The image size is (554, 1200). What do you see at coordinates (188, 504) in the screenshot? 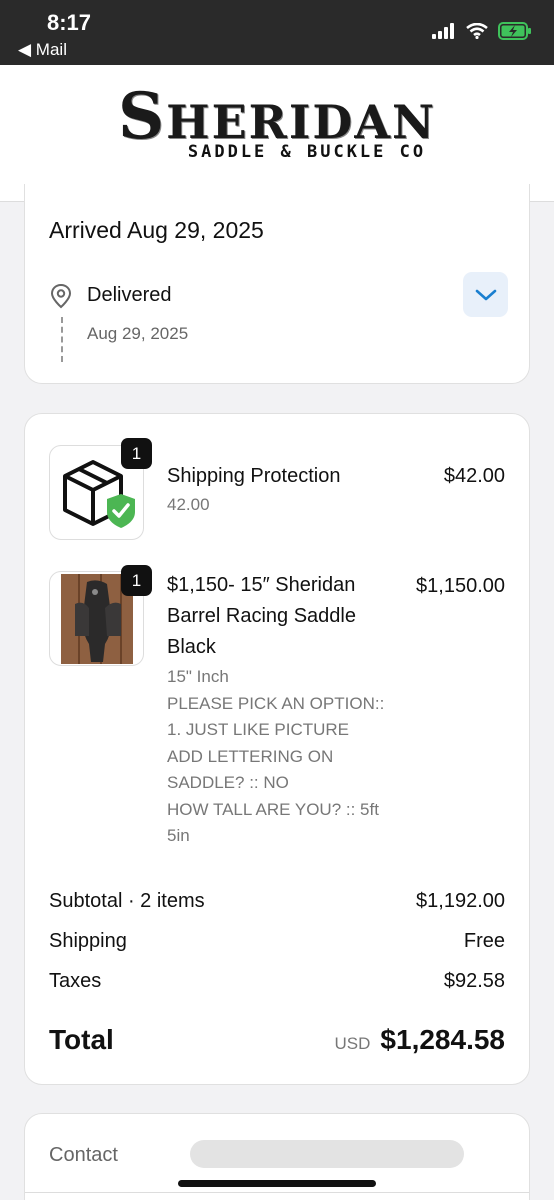
I see `item-detail: 42.00` at bounding box center [188, 504].